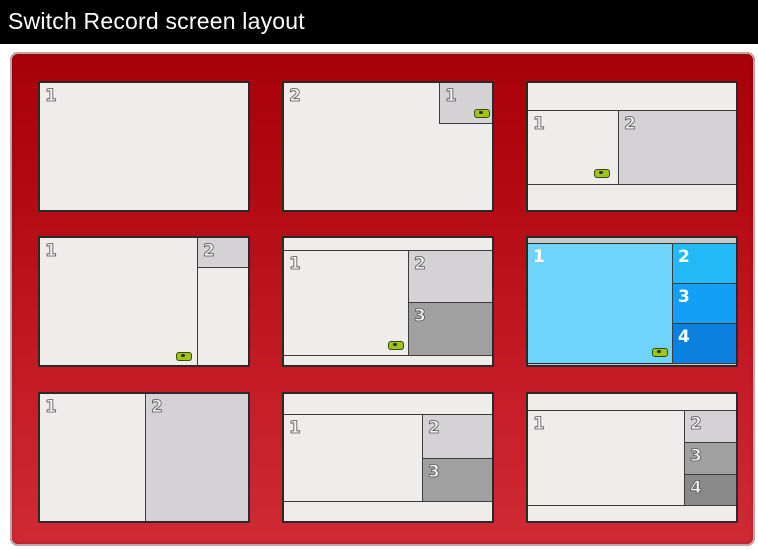 The height and width of the screenshot is (549, 758). I want to click on layout-option-side-by-side-letterbox: 1 2, so click(632, 146).